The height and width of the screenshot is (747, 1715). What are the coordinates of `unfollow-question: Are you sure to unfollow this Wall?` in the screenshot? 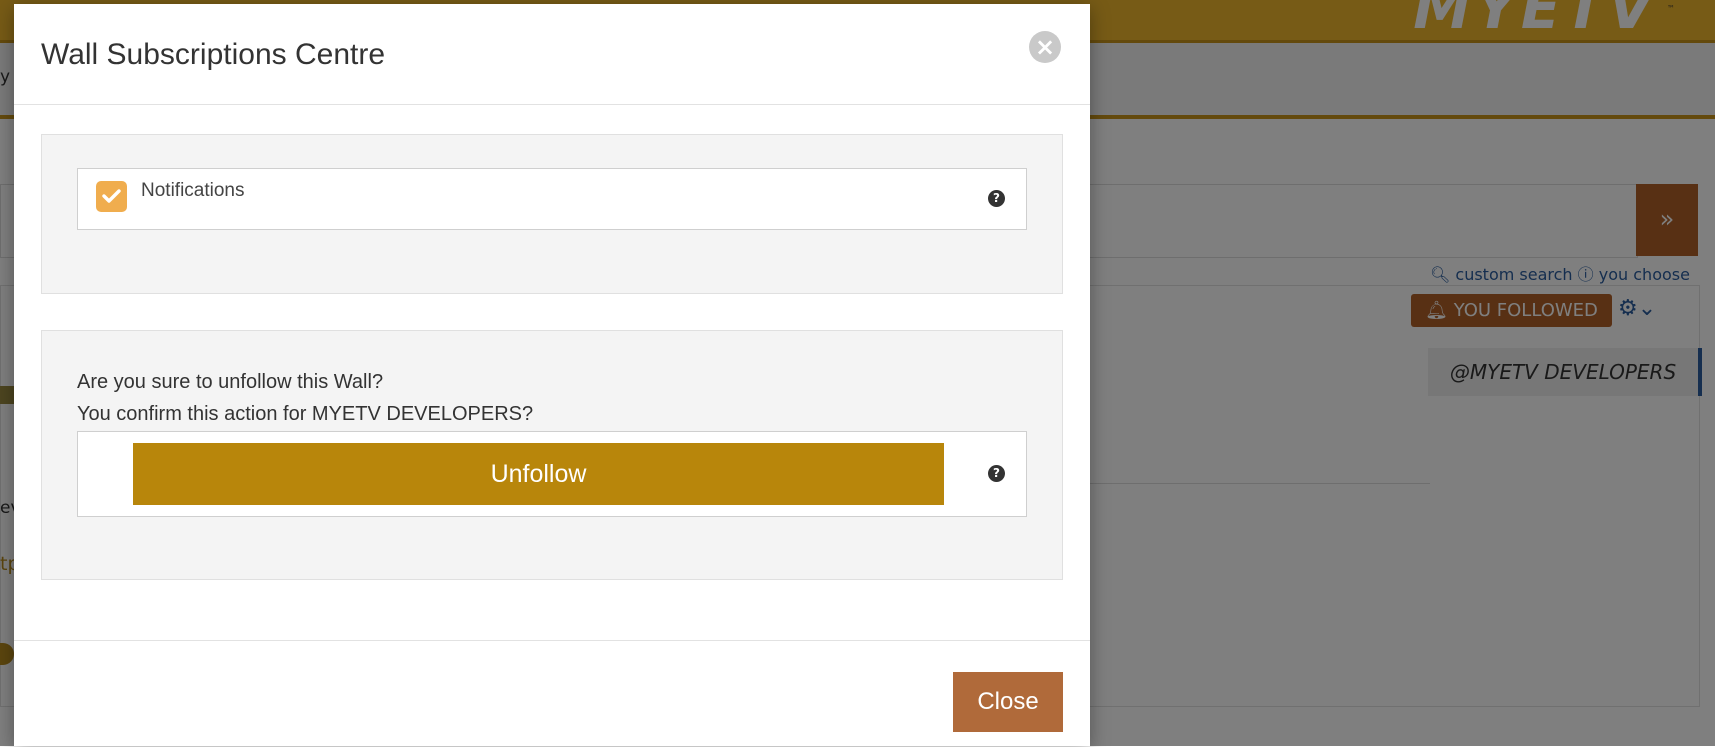 It's located at (230, 382).